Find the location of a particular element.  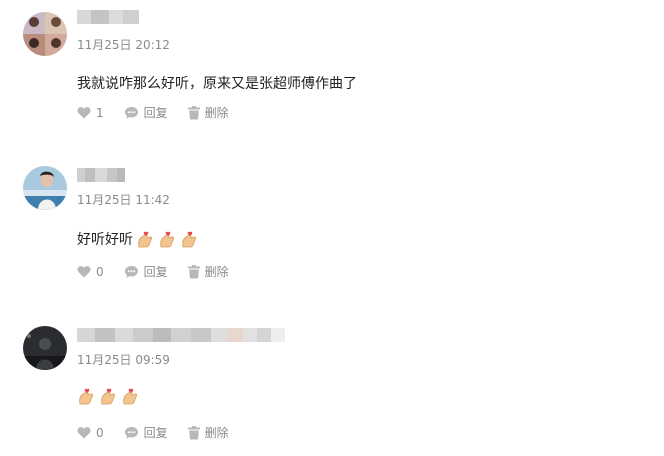

comment-bubble-icon is located at coordinates (131, 433).